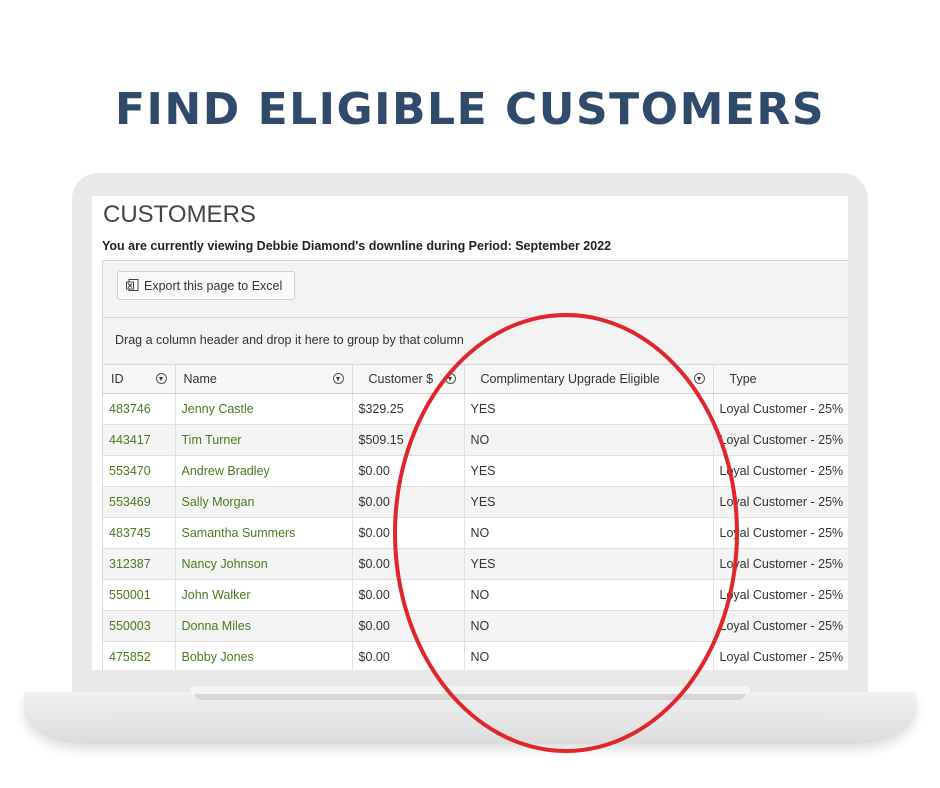 The image size is (940, 788). Describe the element at coordinates (780, 379) in the screenshot. I see `column-header-type: Type` at that location.